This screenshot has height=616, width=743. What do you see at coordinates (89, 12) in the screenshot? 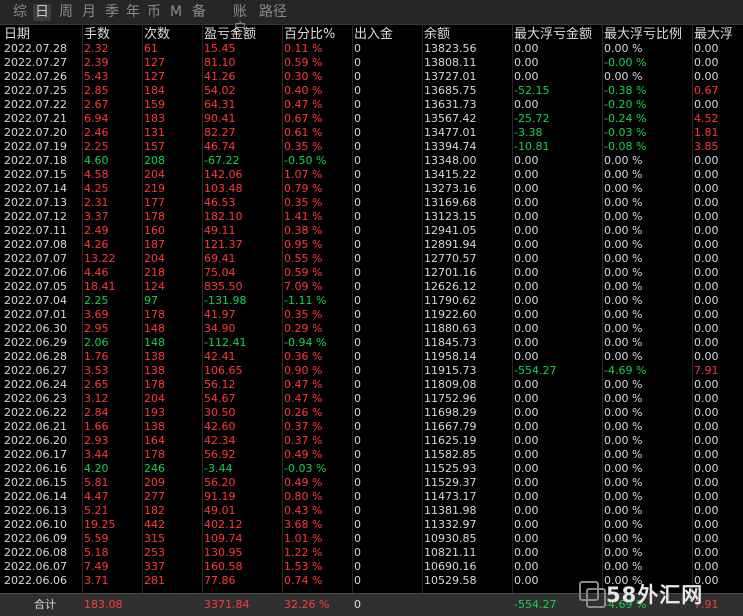
I see `tab-4: 月` at bounding box center [89, 12].